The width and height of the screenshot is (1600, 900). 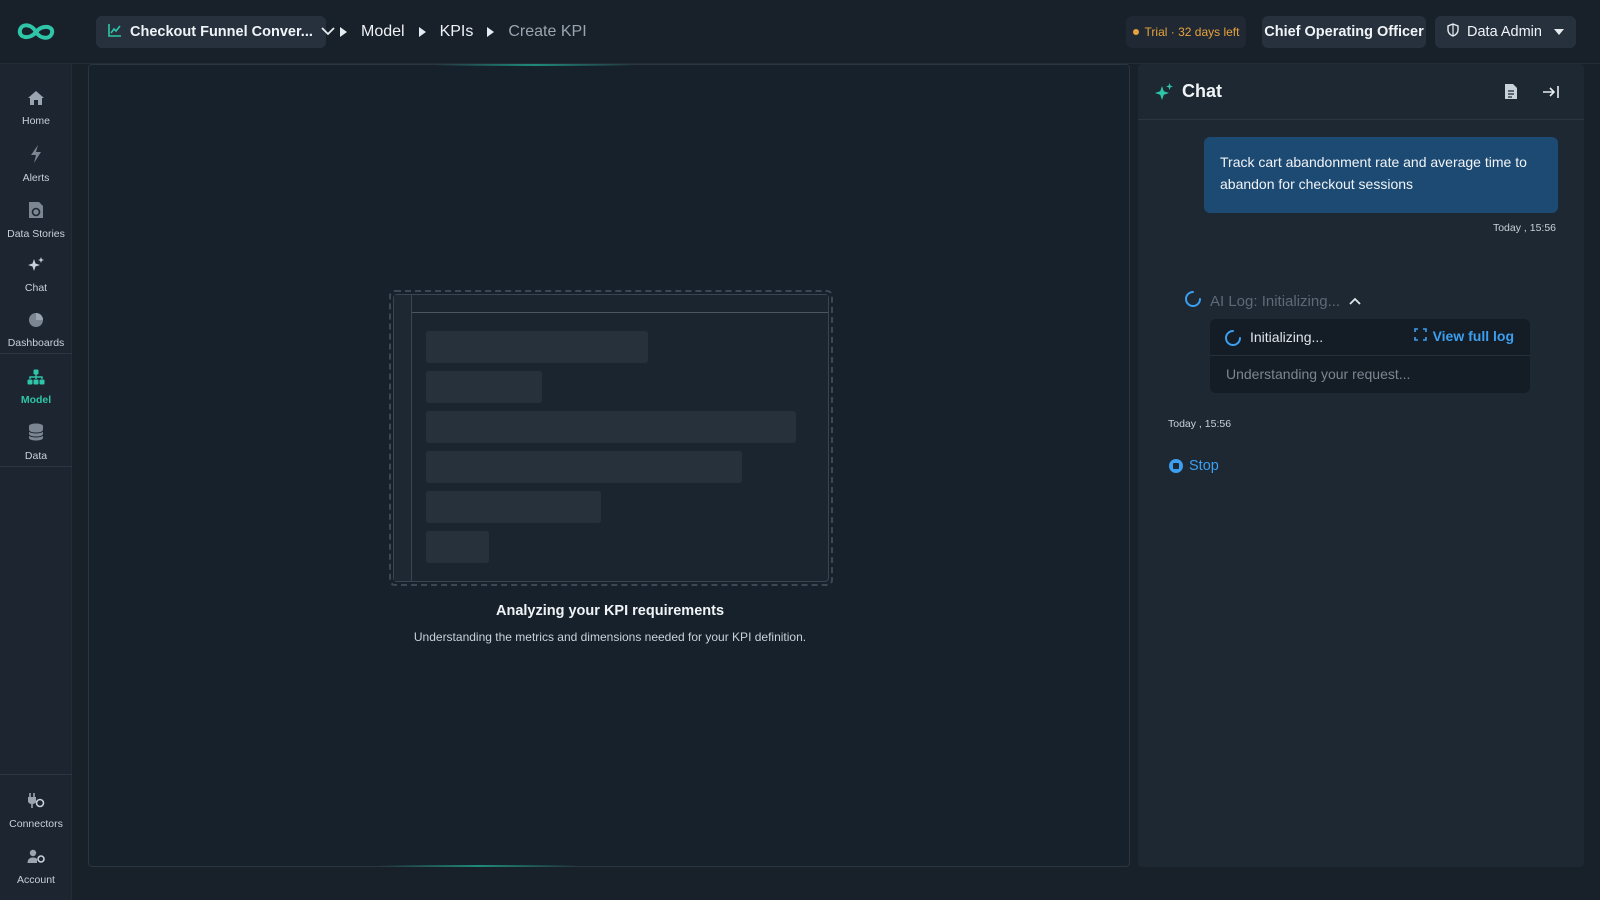 What do you see at coordinates (1511, 94) in the screenshot?
I see `document-icon` at bounding box center [1511, 94].